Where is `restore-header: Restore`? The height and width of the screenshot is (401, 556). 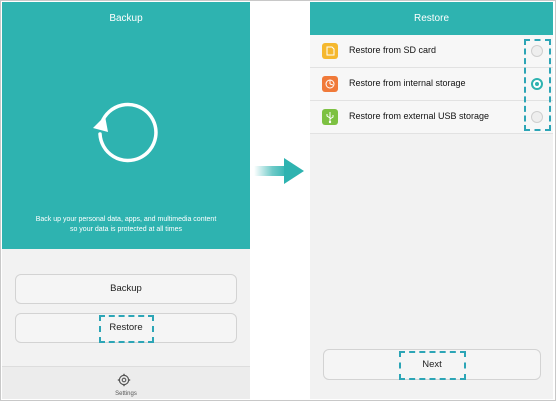
restore-header: Restore is located at coordinates (431, 18).